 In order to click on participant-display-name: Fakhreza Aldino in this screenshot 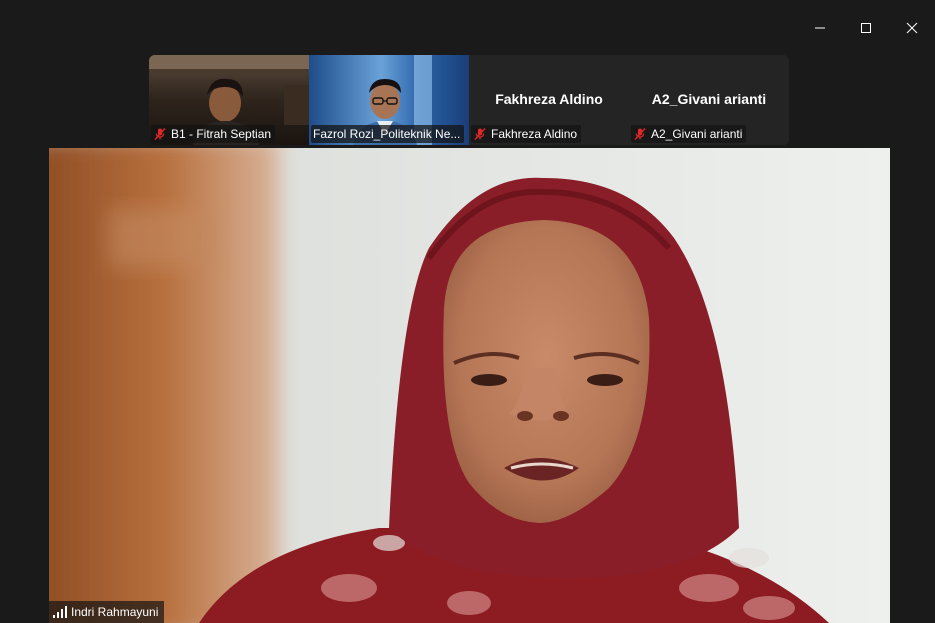, I will do `click(549, 99)`.